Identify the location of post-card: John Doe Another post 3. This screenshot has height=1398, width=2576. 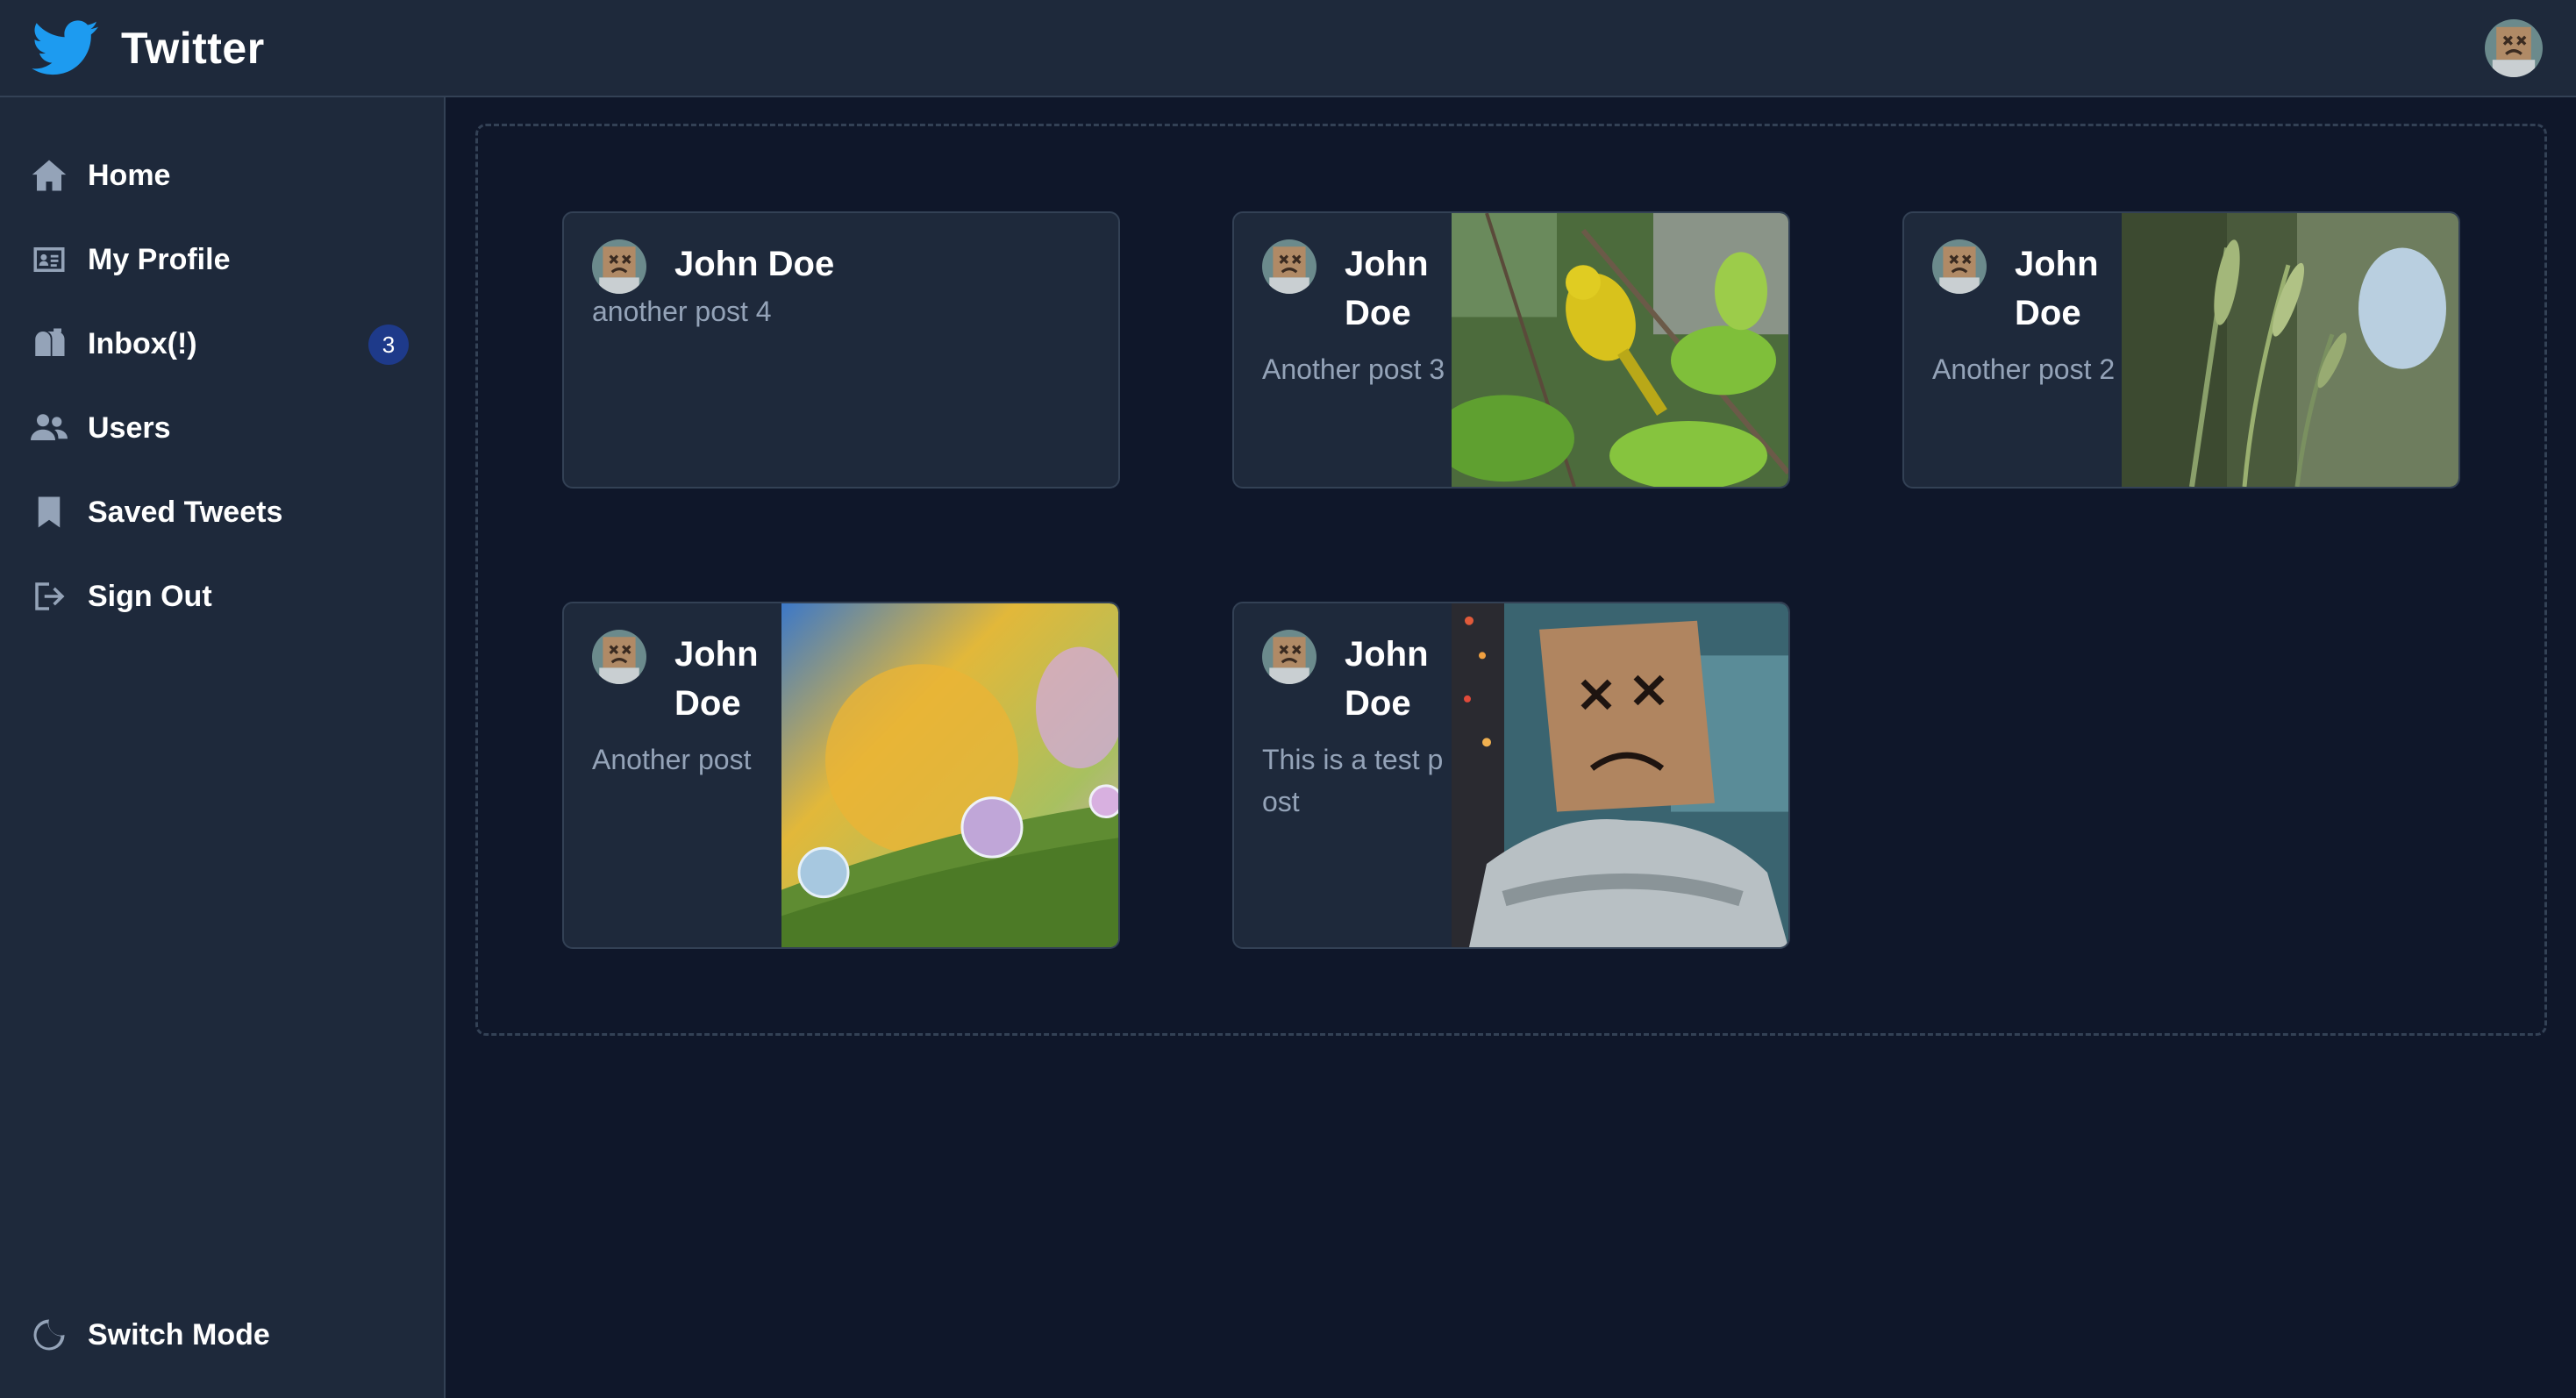
(1511, 350).